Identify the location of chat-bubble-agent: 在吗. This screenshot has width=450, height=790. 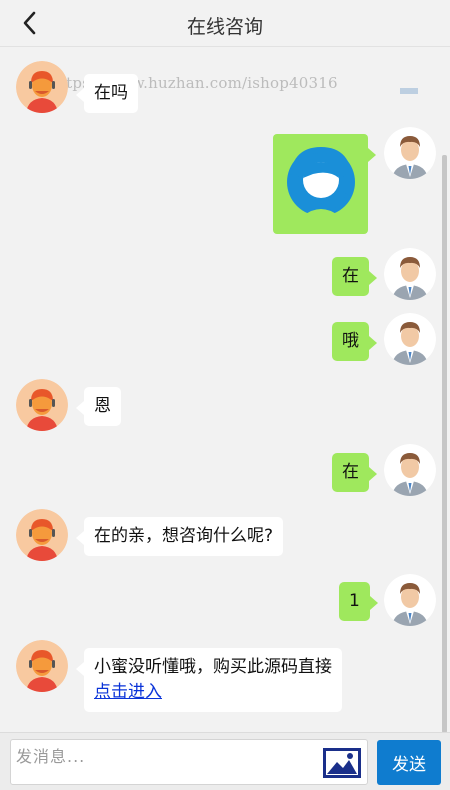
(107, 93).